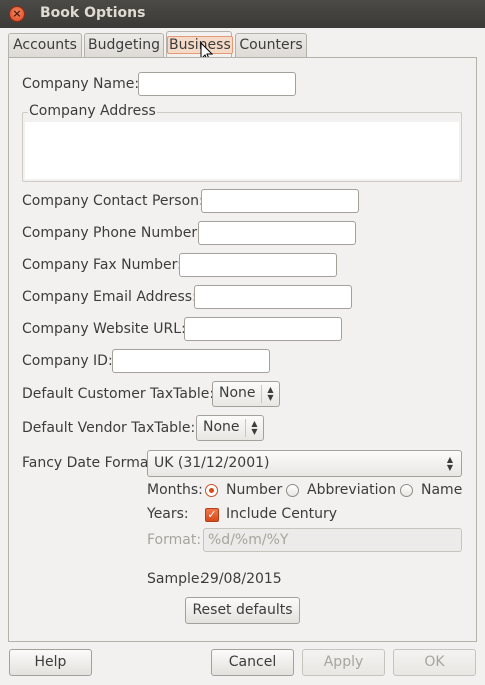  I want to click on date-format-value: UK (31/12/2001), so click(212, 463).